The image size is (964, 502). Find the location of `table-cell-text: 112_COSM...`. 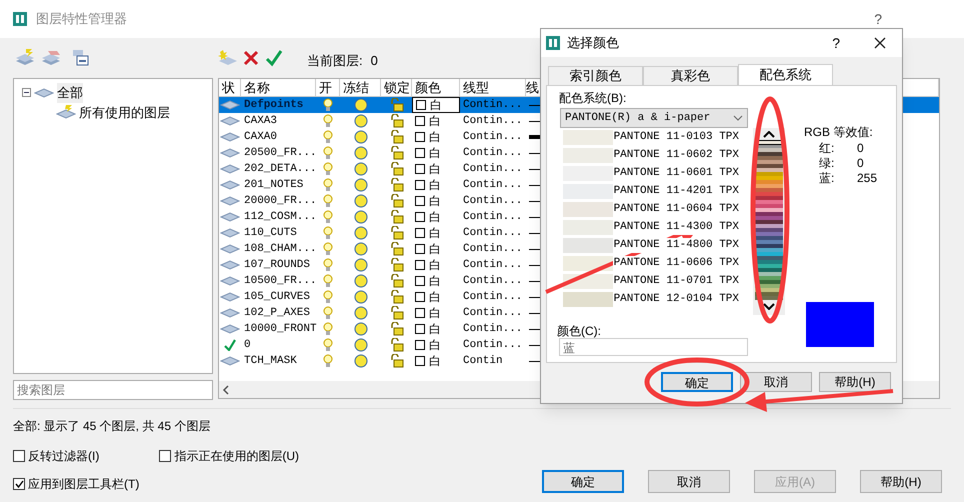

table-cell-text: 112_COSM... is located at coordinates (280, 217).